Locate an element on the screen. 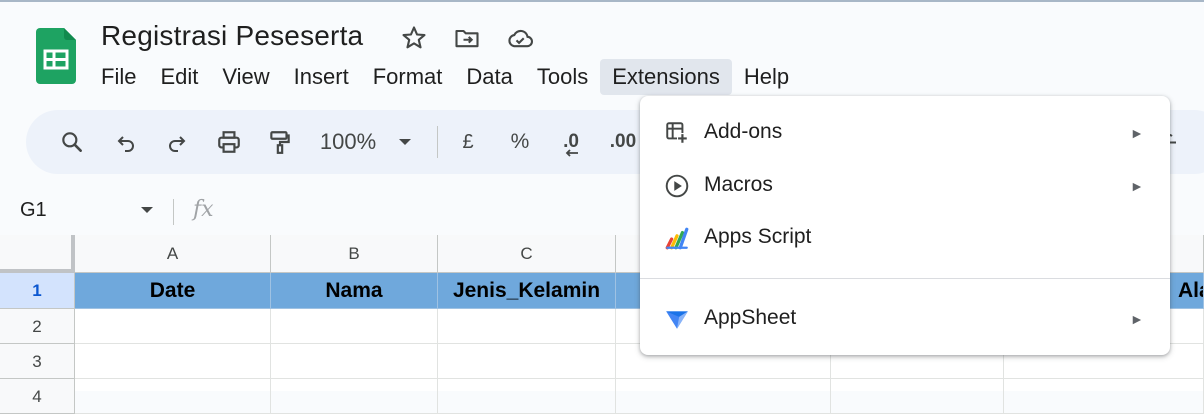 This screenshot has height=414, width=1204. cell-c1: Jenis_Kelamin is located at coordinates (527, 291).